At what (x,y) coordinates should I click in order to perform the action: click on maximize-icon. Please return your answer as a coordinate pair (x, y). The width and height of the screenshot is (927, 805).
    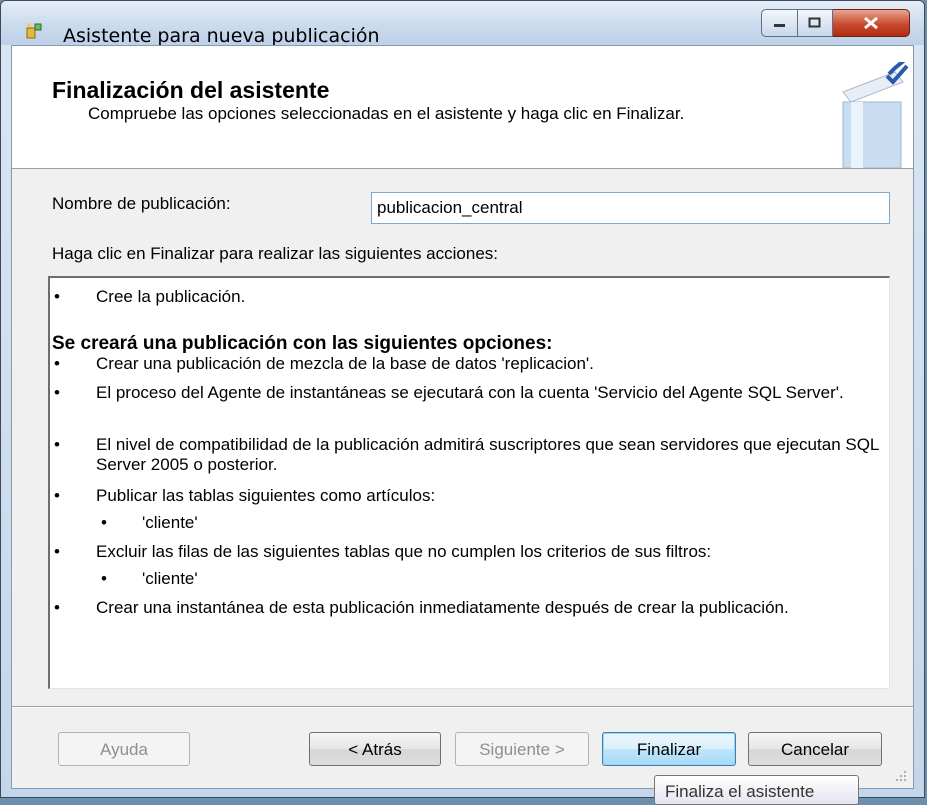
    Looking at the image, I should click on (814, 22).